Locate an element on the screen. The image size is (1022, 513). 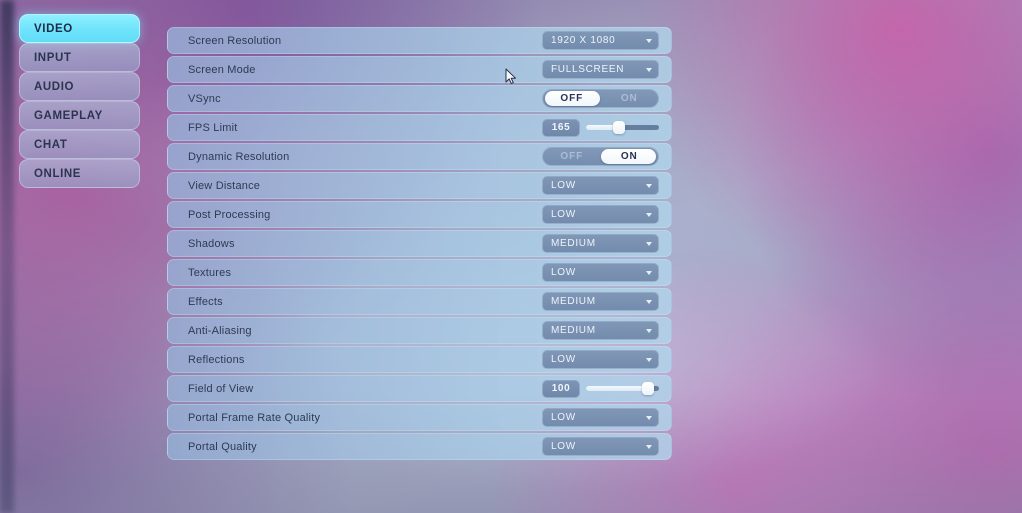
setting-row: View Distance LOW is located at coordinates (419, 185).